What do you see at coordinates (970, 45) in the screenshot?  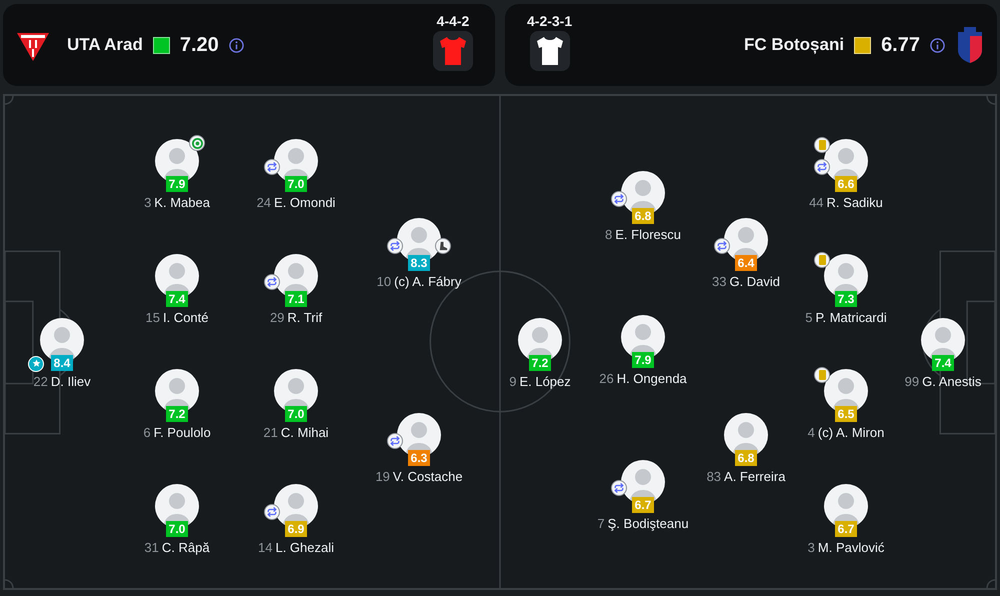 I see `team-logo-icon` at bounding box center [970, 45].